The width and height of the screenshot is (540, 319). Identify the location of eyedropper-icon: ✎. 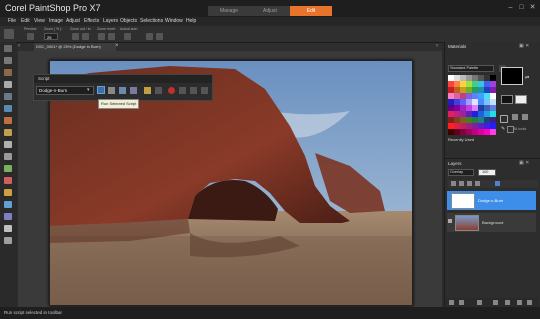
(503, 129).